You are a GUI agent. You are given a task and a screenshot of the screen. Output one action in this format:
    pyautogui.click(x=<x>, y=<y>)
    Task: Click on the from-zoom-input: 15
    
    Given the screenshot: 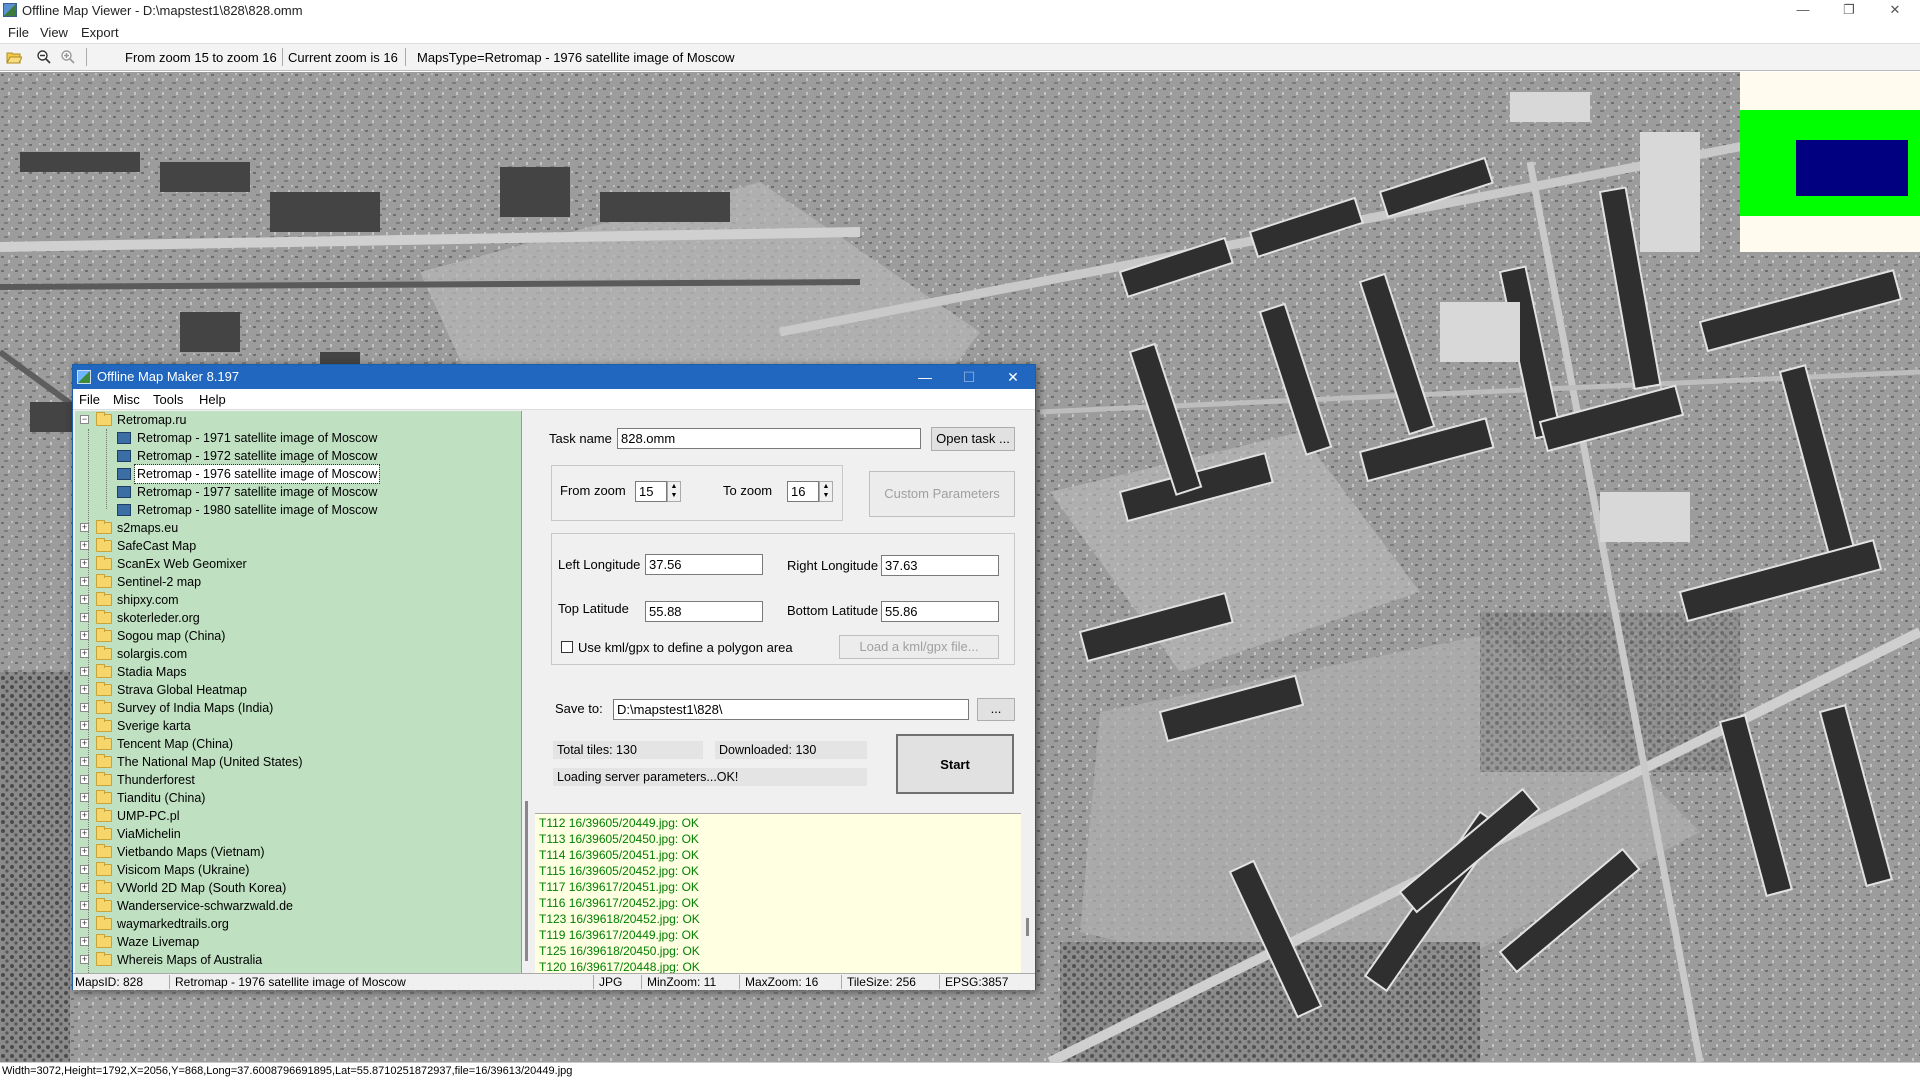 What is the action you would take?
    pyautogui.click(x=651, y=491)
    